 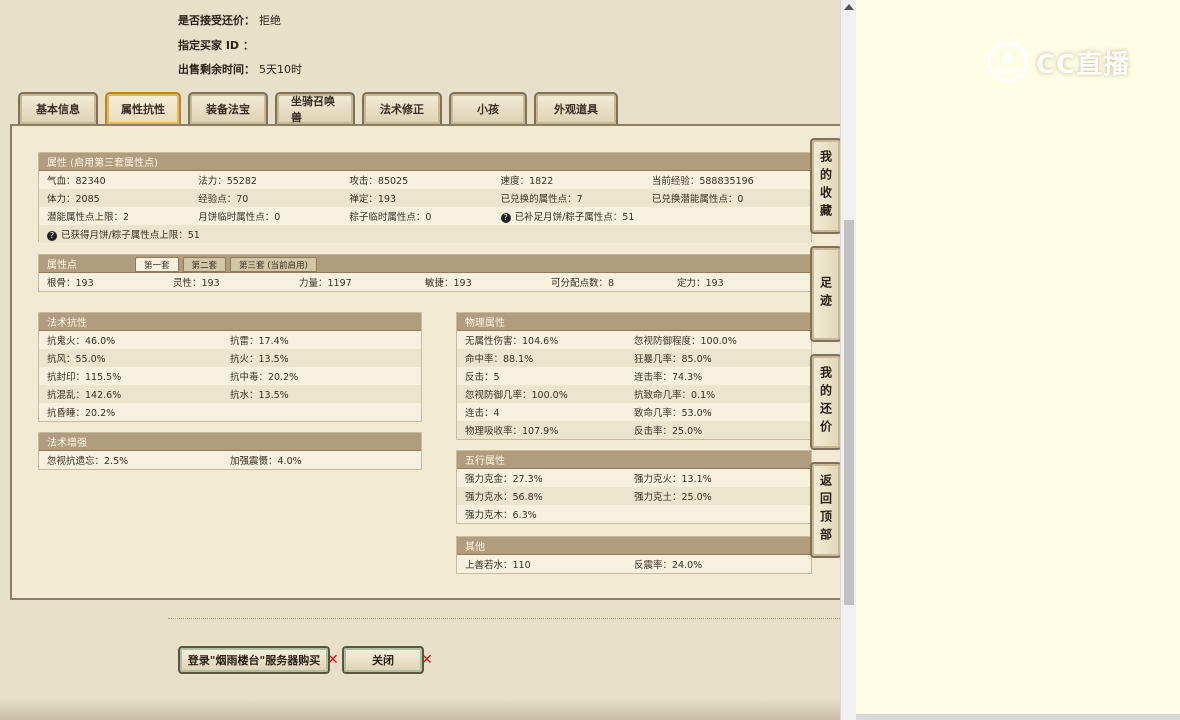 I want to click on other-section: 其他 上善若水：110 反震率：24.0%, so click(x=634, y=555).